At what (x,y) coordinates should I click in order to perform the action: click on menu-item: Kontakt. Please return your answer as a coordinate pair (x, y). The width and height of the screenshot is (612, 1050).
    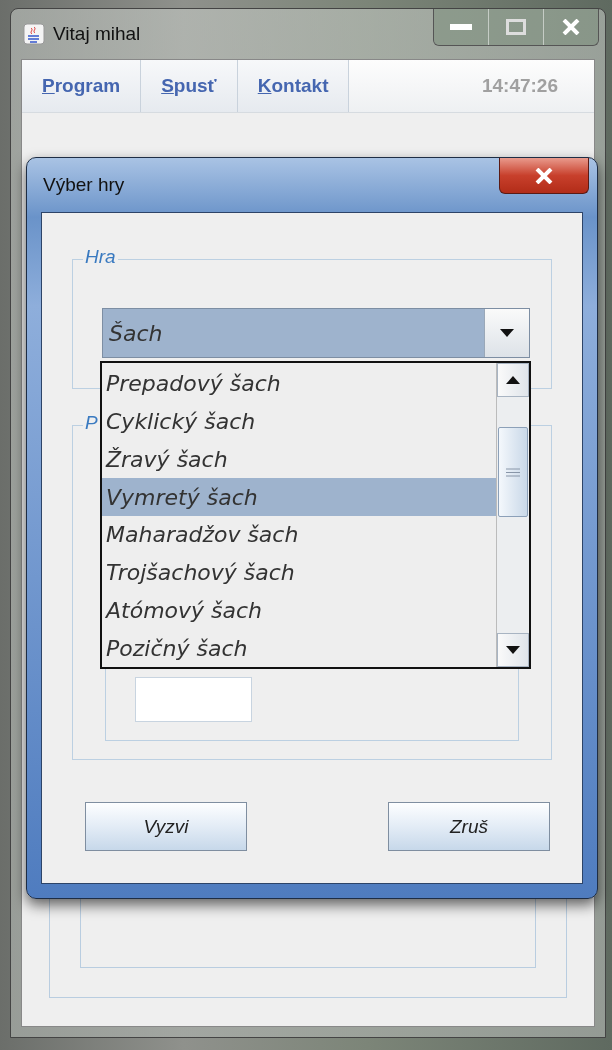
    Looking at the image, I should click on (293, 86).